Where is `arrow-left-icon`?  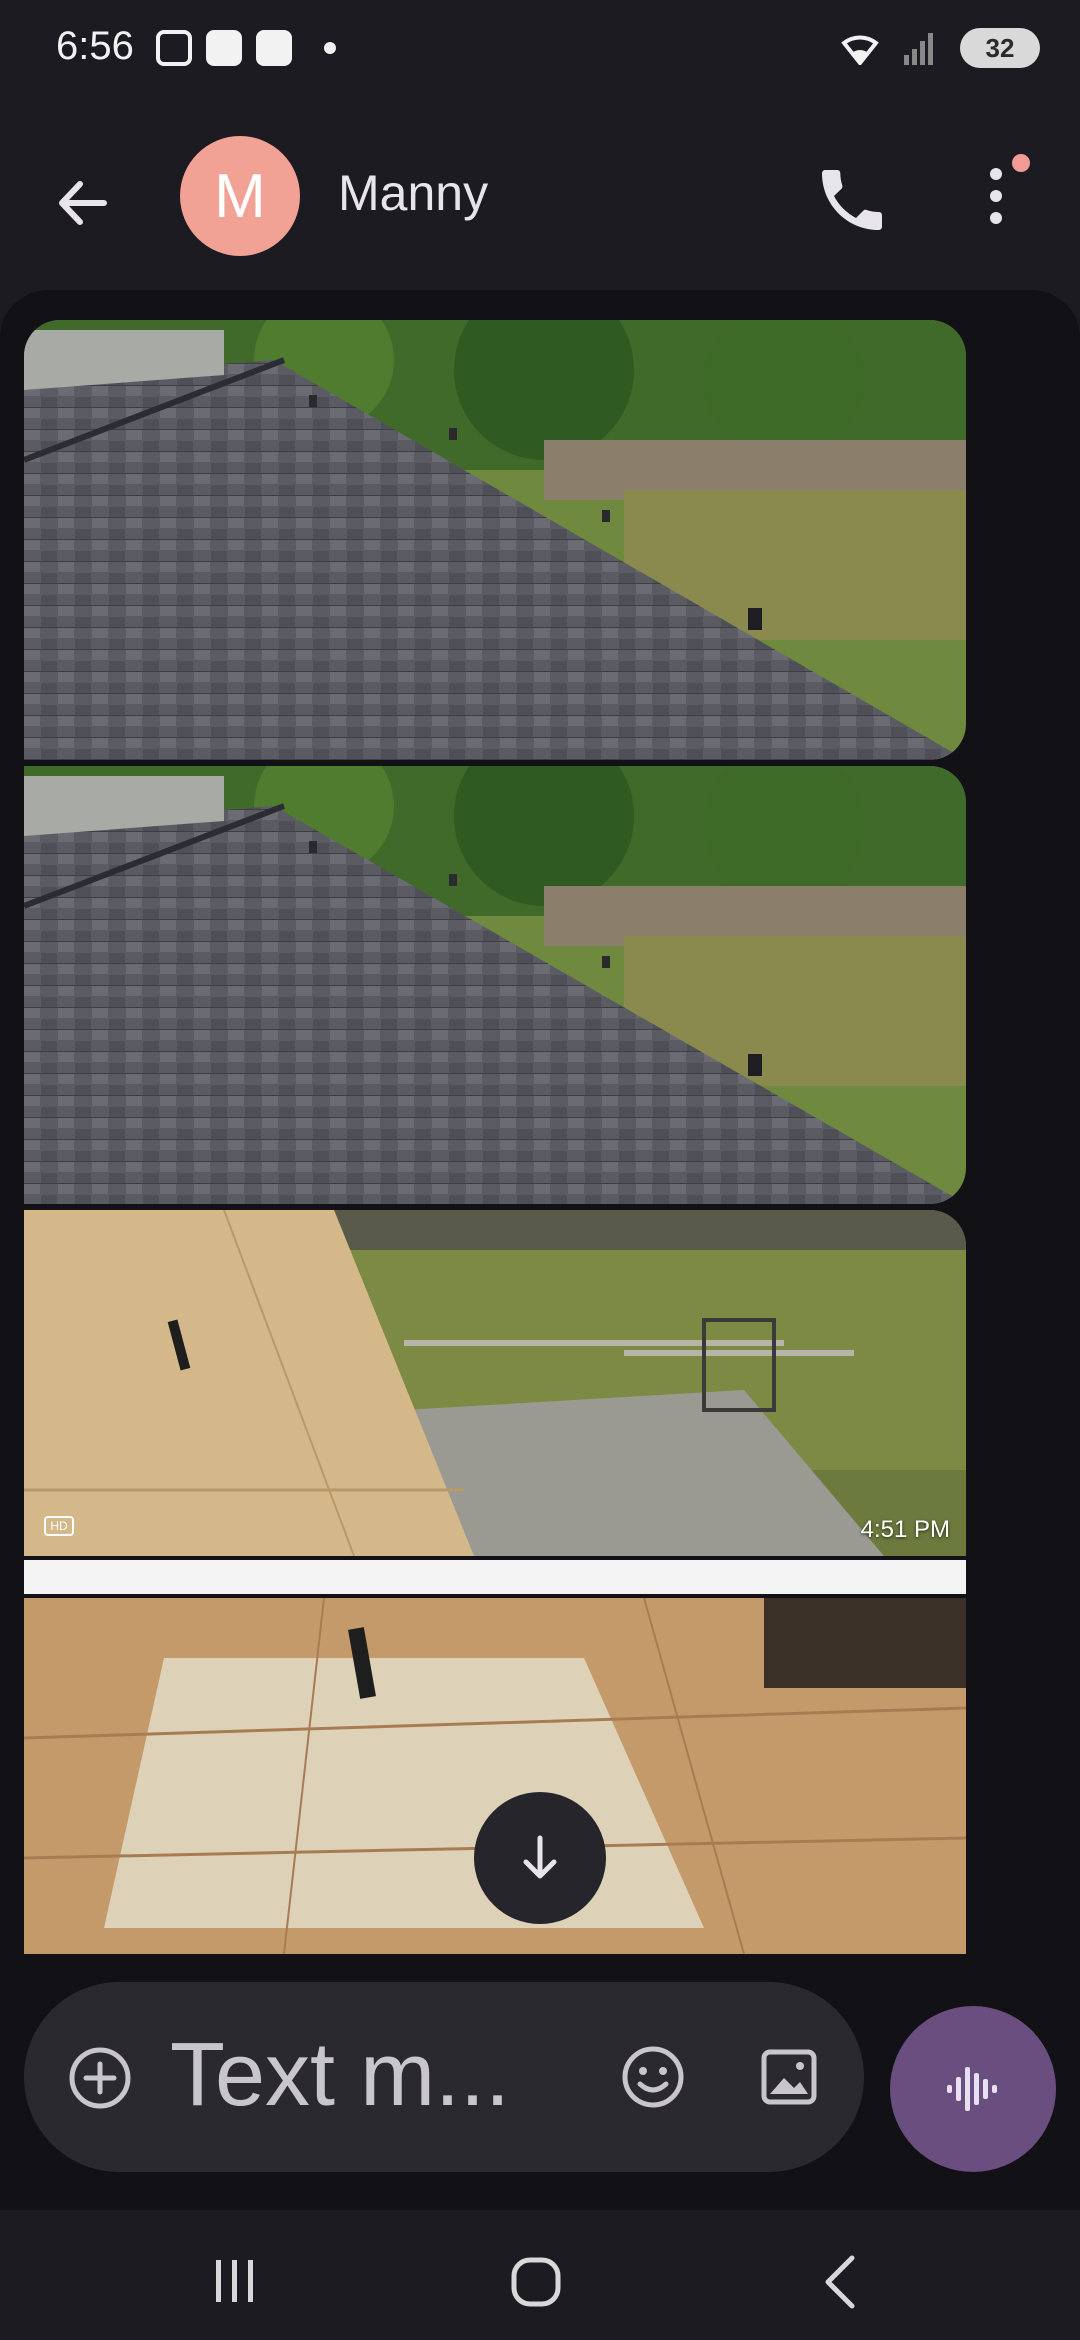 arrow-left-icon is located at coordinates (83, 203).